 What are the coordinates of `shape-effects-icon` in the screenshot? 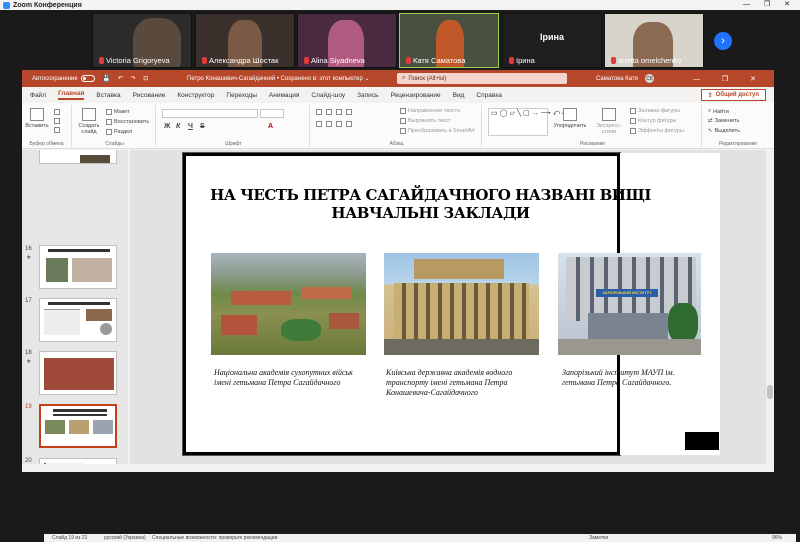 It's located at (633, 131).